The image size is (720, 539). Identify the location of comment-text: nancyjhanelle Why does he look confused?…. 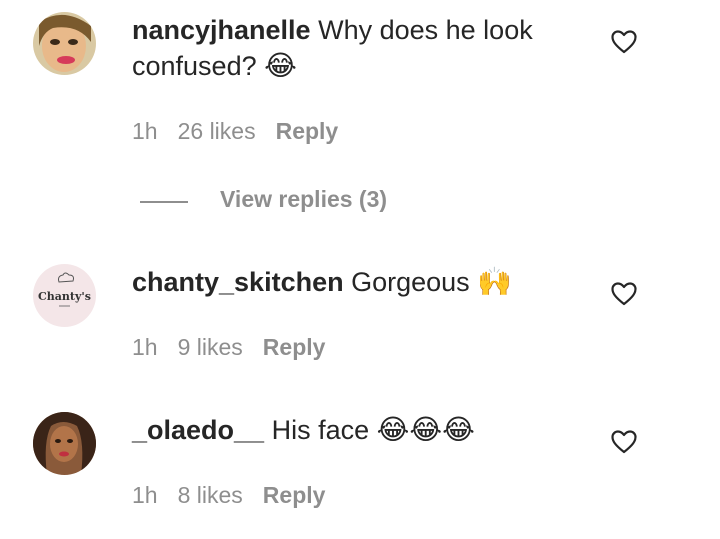
(357, 48).